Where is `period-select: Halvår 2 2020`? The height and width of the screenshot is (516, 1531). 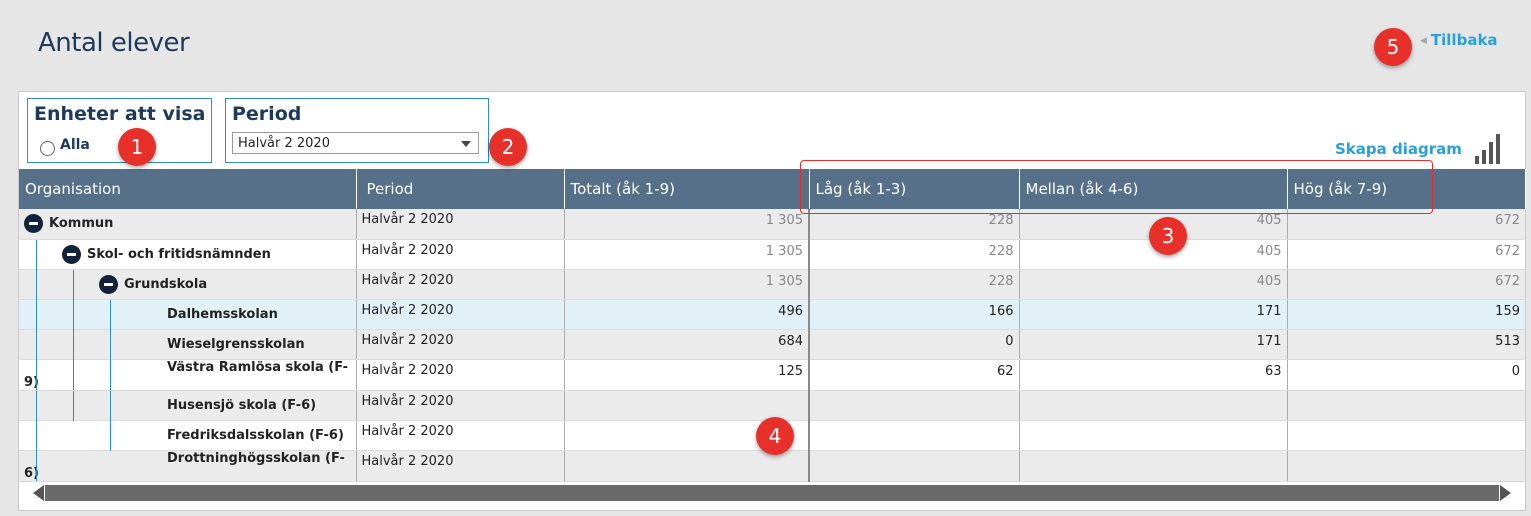
period-select: Halvår 2 2020 is located at coordinates (355, 143).